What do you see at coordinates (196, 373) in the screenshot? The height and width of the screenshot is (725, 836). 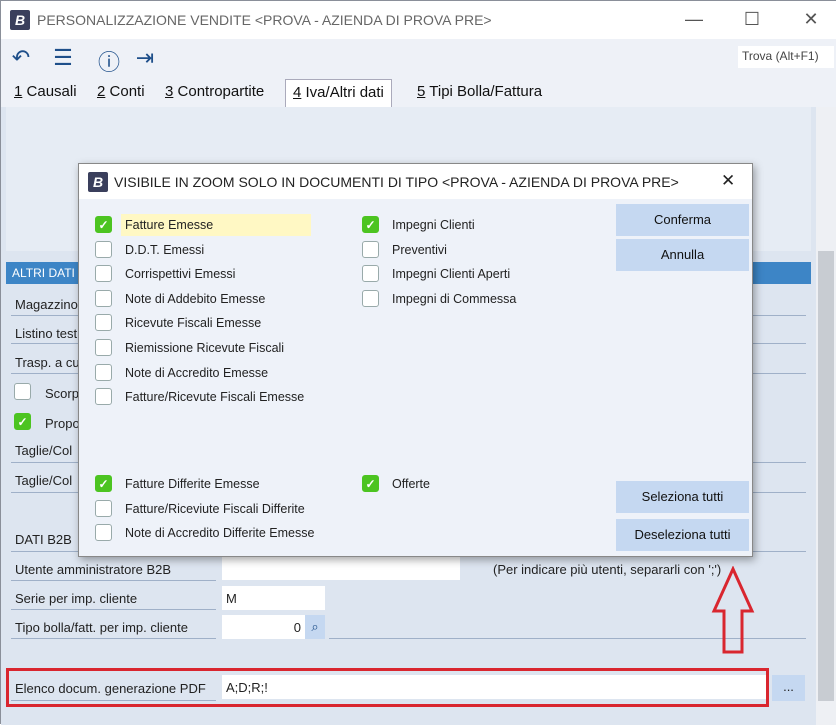 I see `checkbox-label: Note di Accredito Emesse` at bounding box center [196, 373].